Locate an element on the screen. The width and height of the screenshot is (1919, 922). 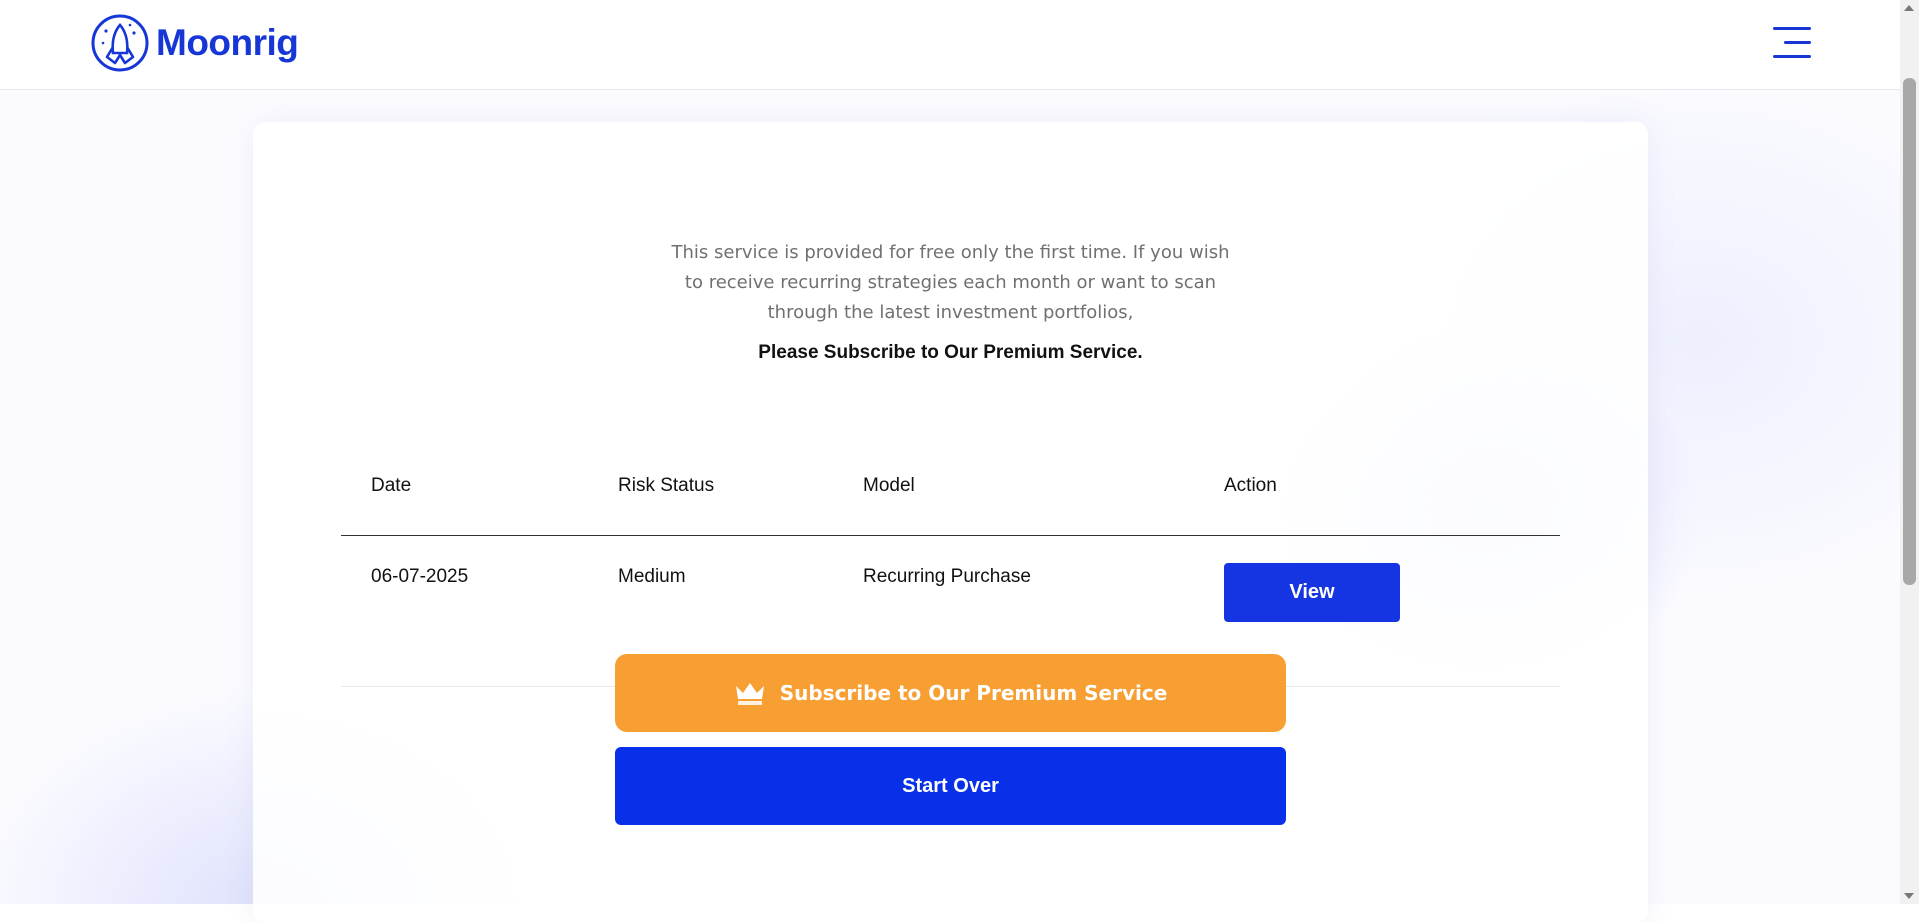
column-header-date: Date is located at coordinates (464, 486).